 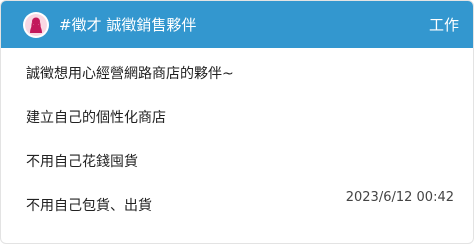 What do you see at coordinates (96, 118) in the screenshot?
I see `post-line: 建立自己的個性化商店` at bounding box center [96, 118].